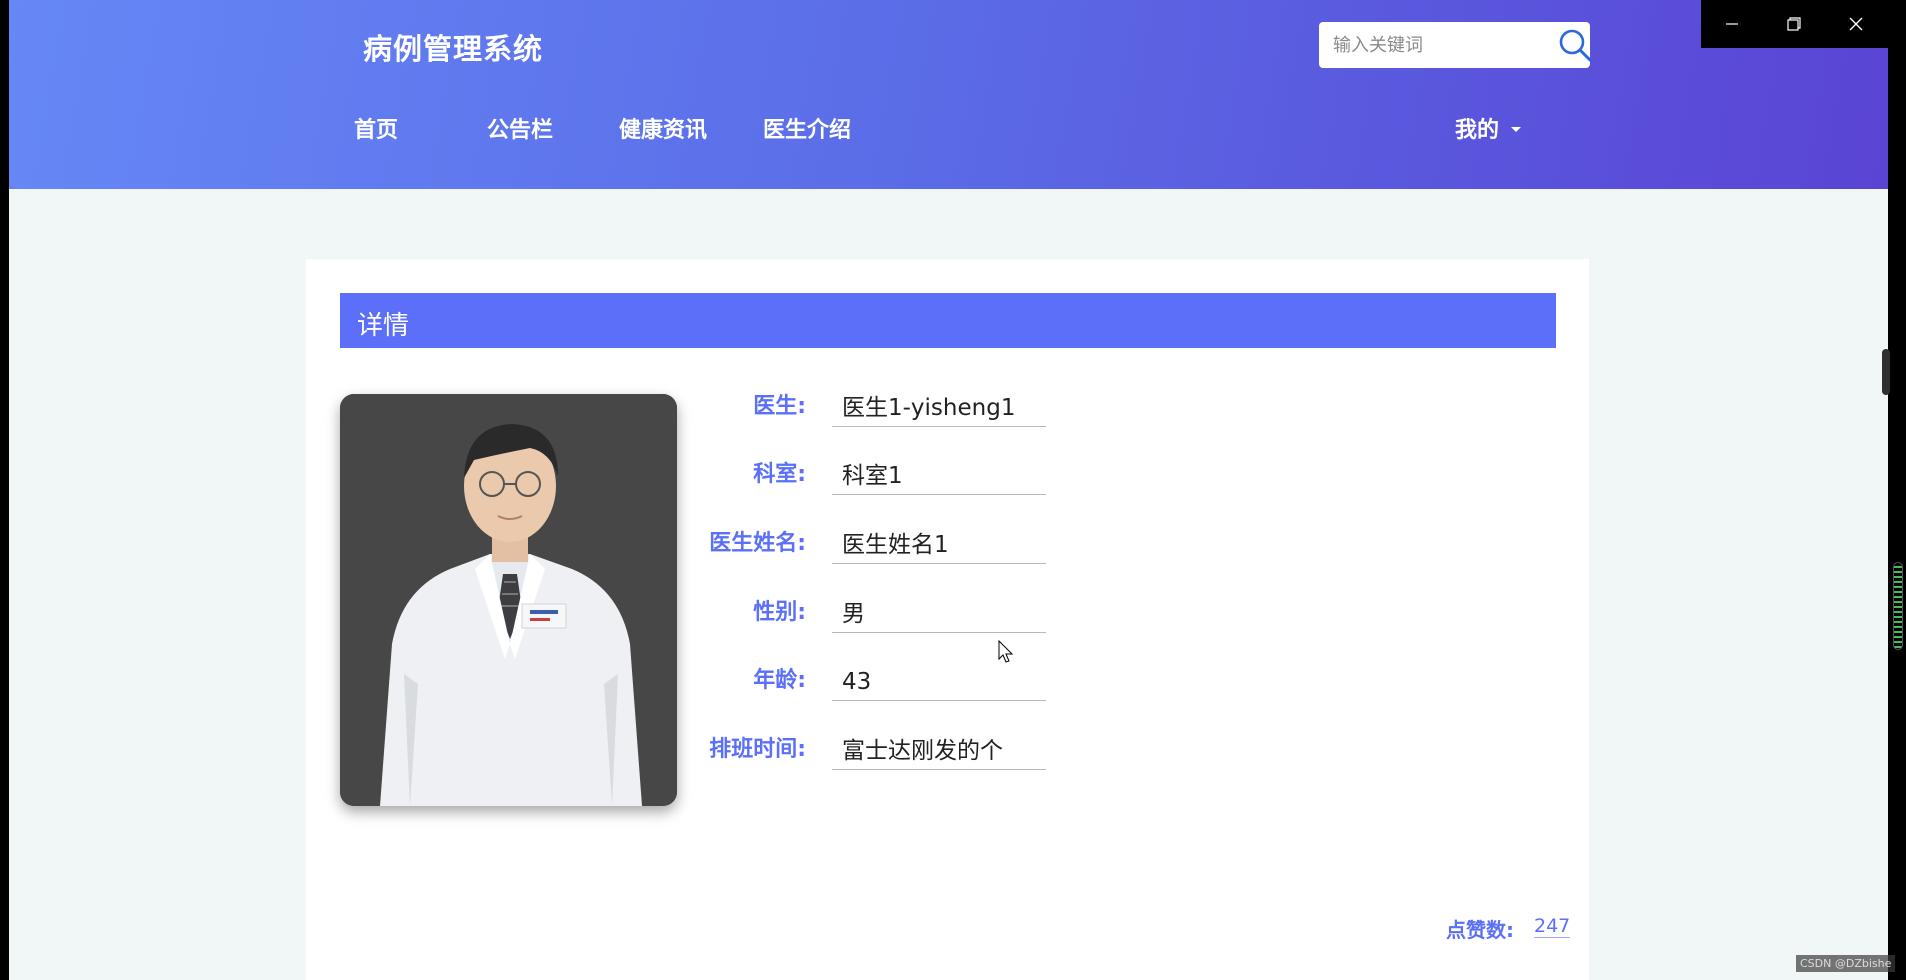 Image resolution: width=1906 pixels, height=980 pixels. What do you see at coordinates (939, 546) in the screenshot?
I see `field-value-doctor-name: 医生姓名1` at bounding box center [939, 546].